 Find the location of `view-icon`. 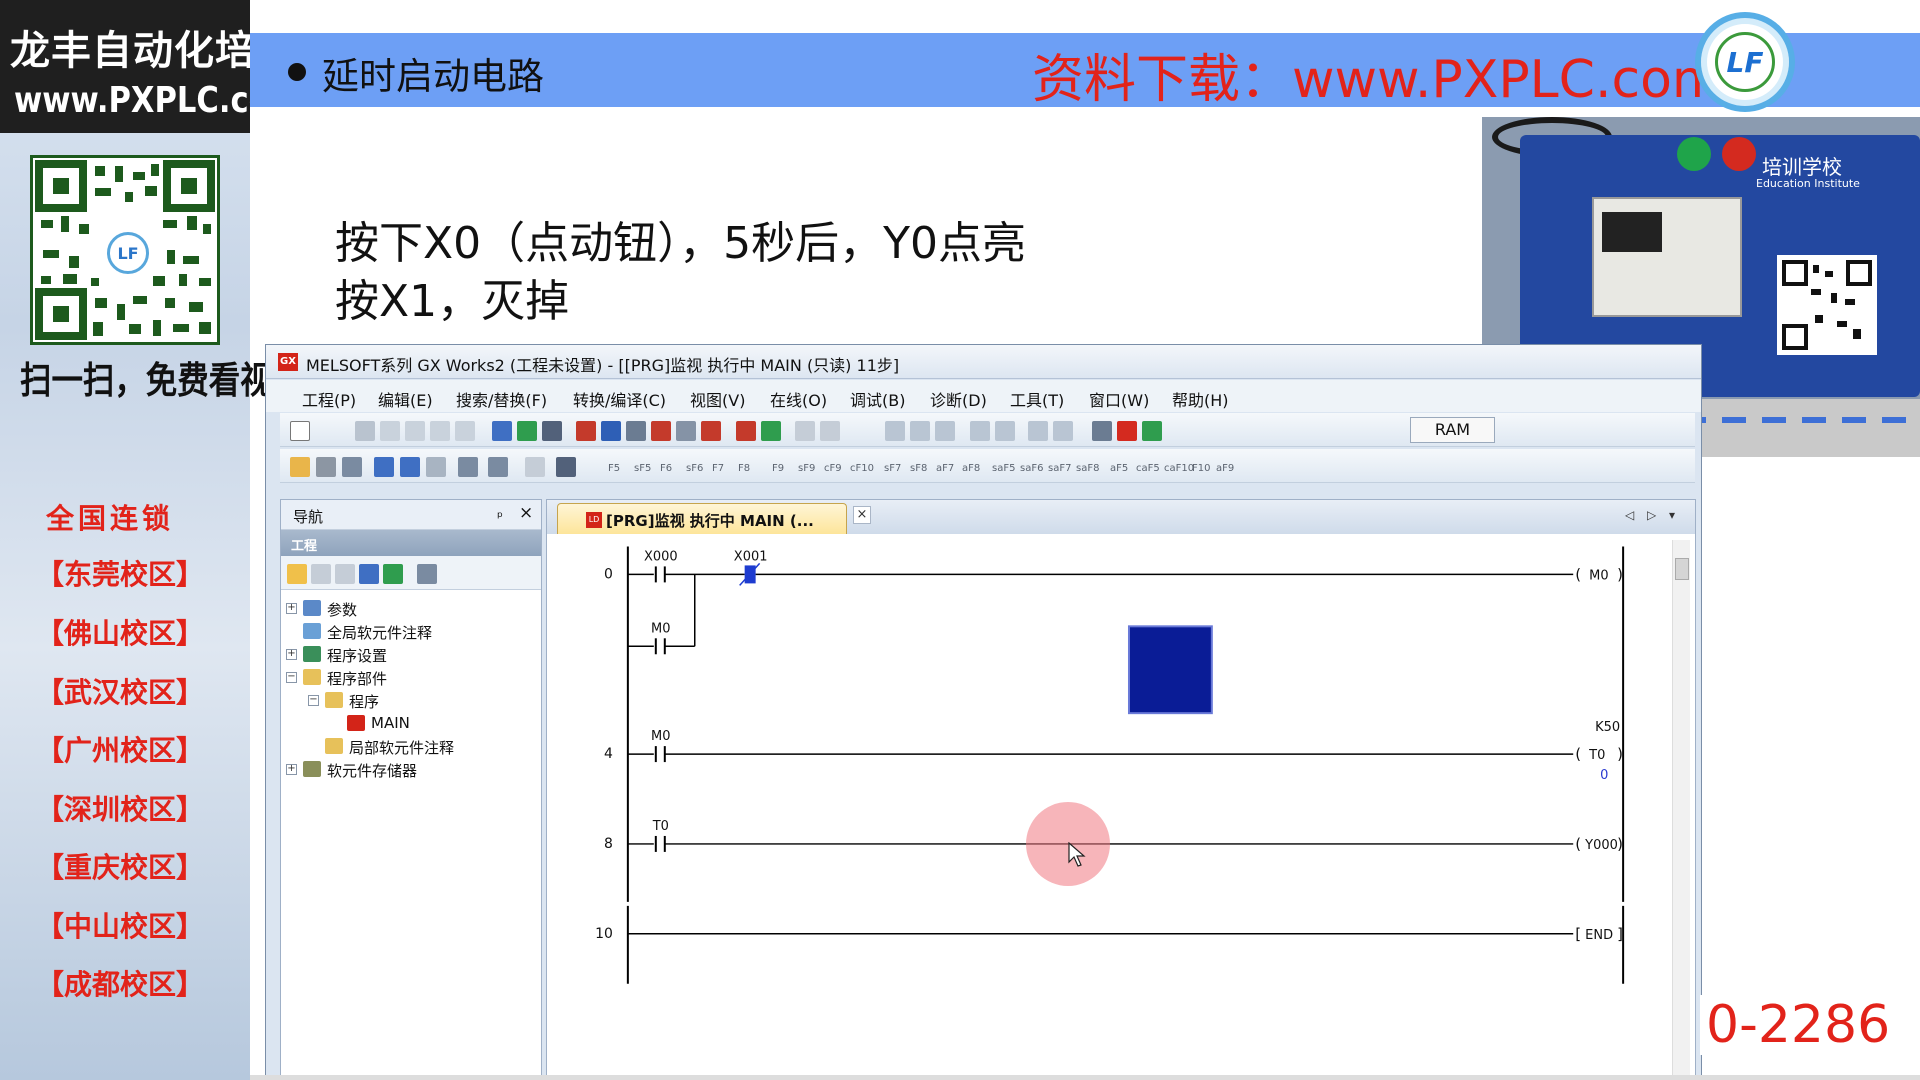

view-icon is located at coordinates (468, 467).